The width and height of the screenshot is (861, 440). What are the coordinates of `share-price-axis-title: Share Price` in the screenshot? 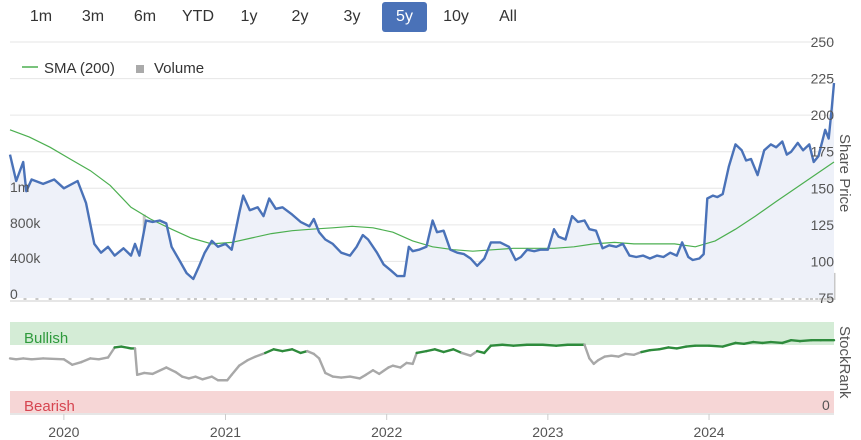 It's located at (844, 173).